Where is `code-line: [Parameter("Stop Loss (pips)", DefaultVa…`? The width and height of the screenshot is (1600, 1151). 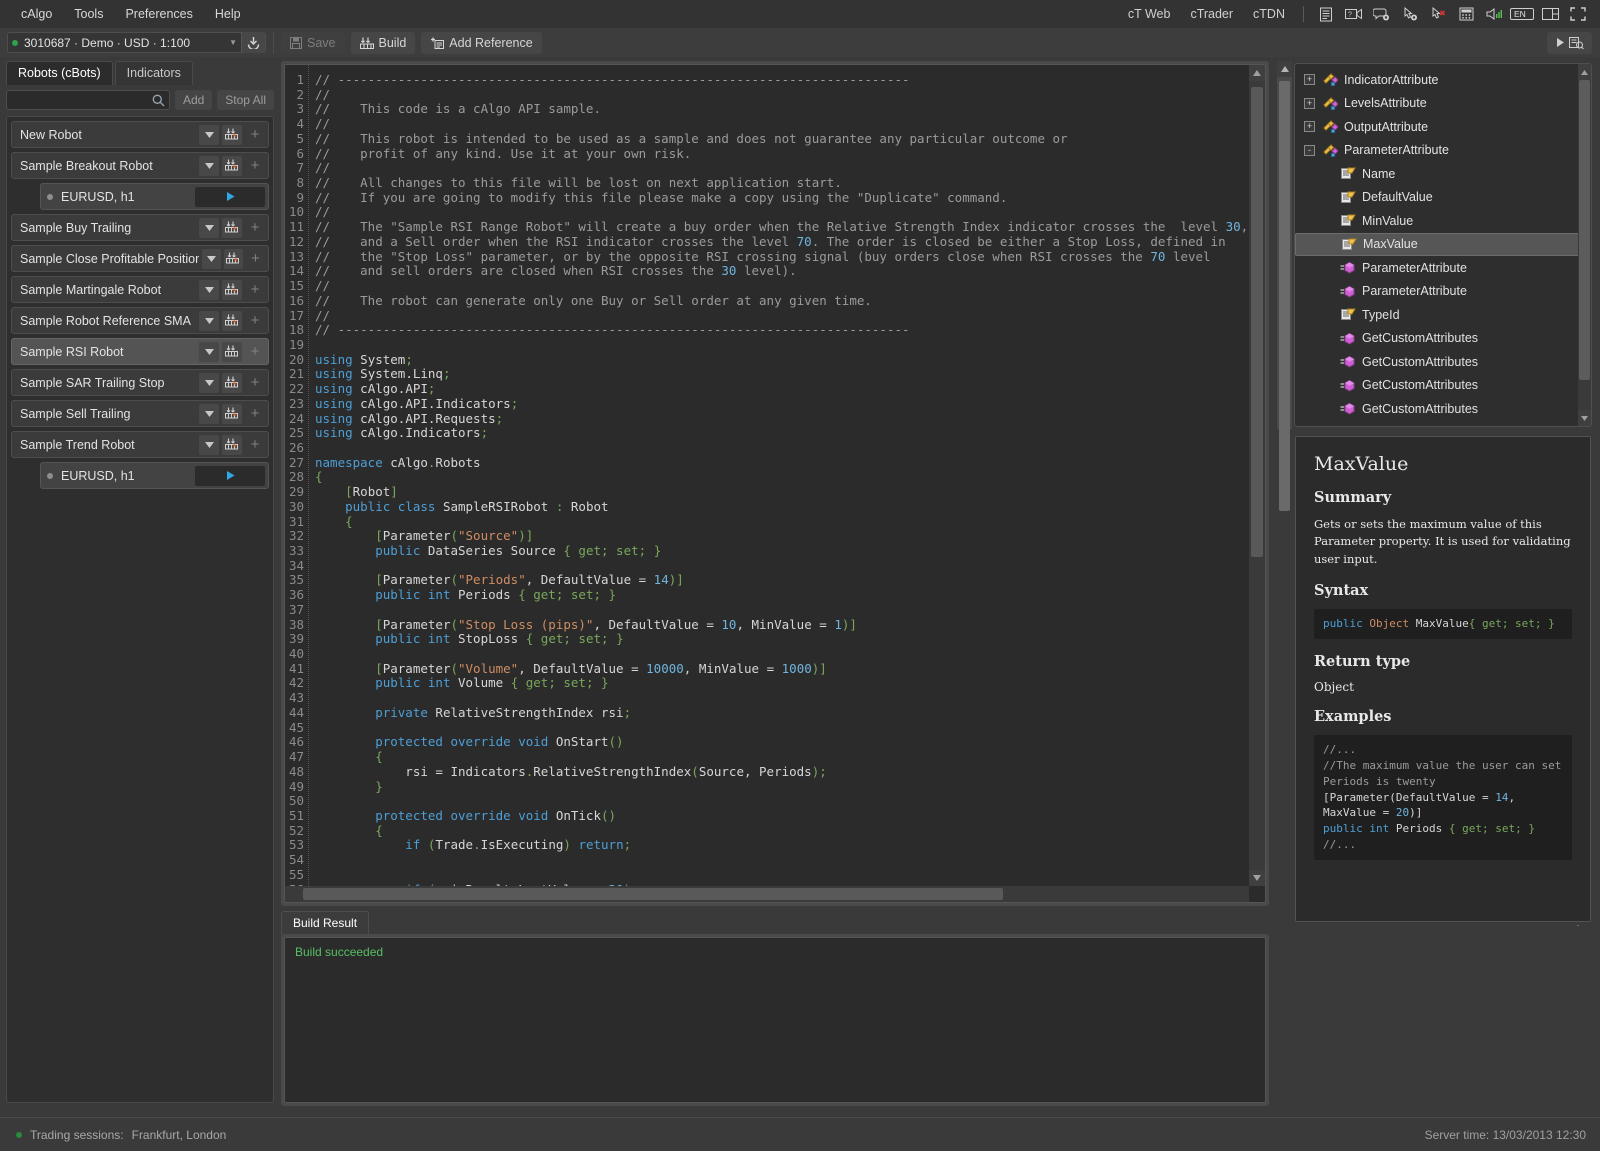
code-line: [Parameter("Stop Loss (pips)", DefaultVa… is located at coordinates (782, 625).